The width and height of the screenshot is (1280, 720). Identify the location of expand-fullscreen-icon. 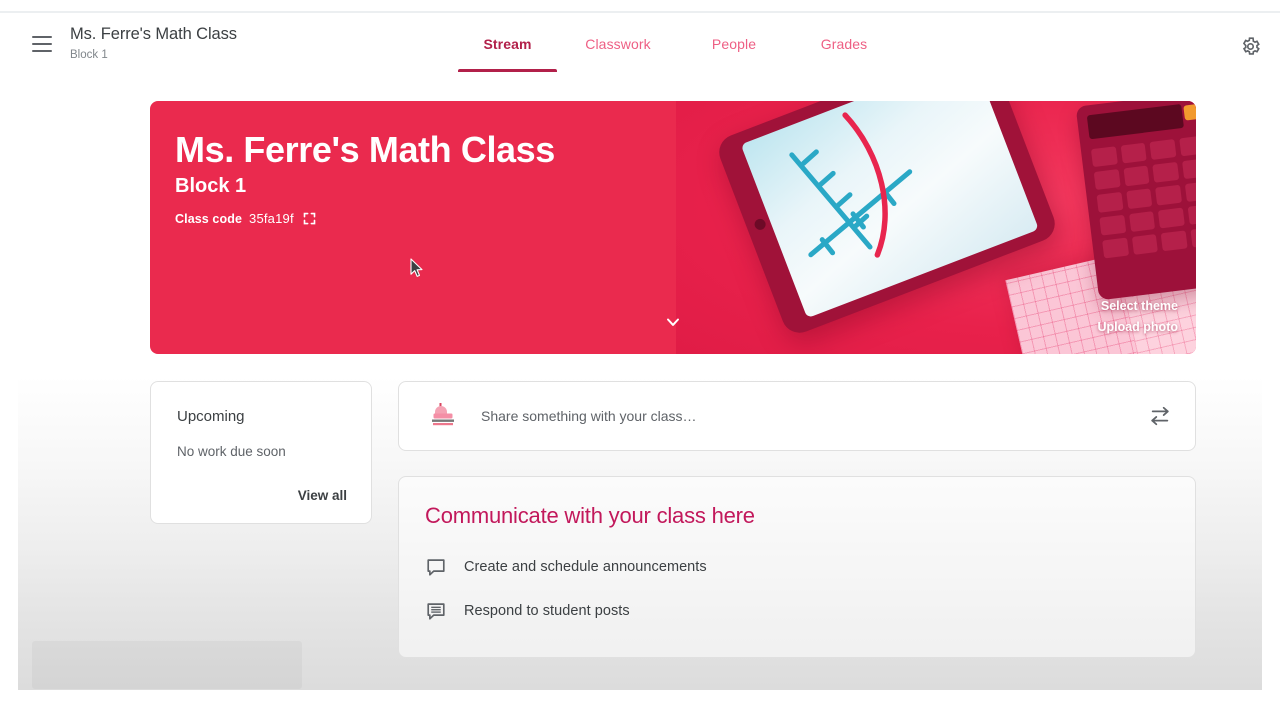
(309, 218).